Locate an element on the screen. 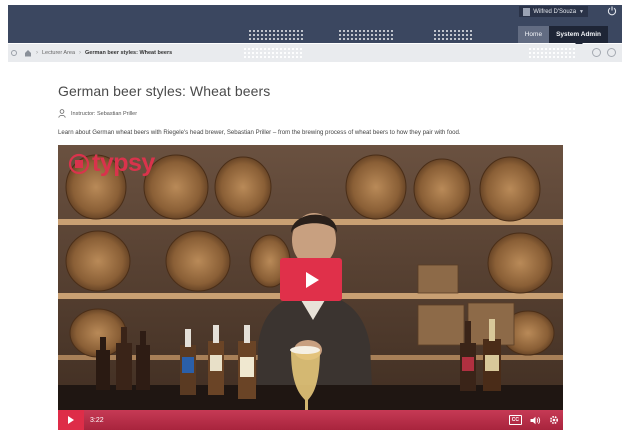  collapse-dot-icon is located at coordinates (14, 53).